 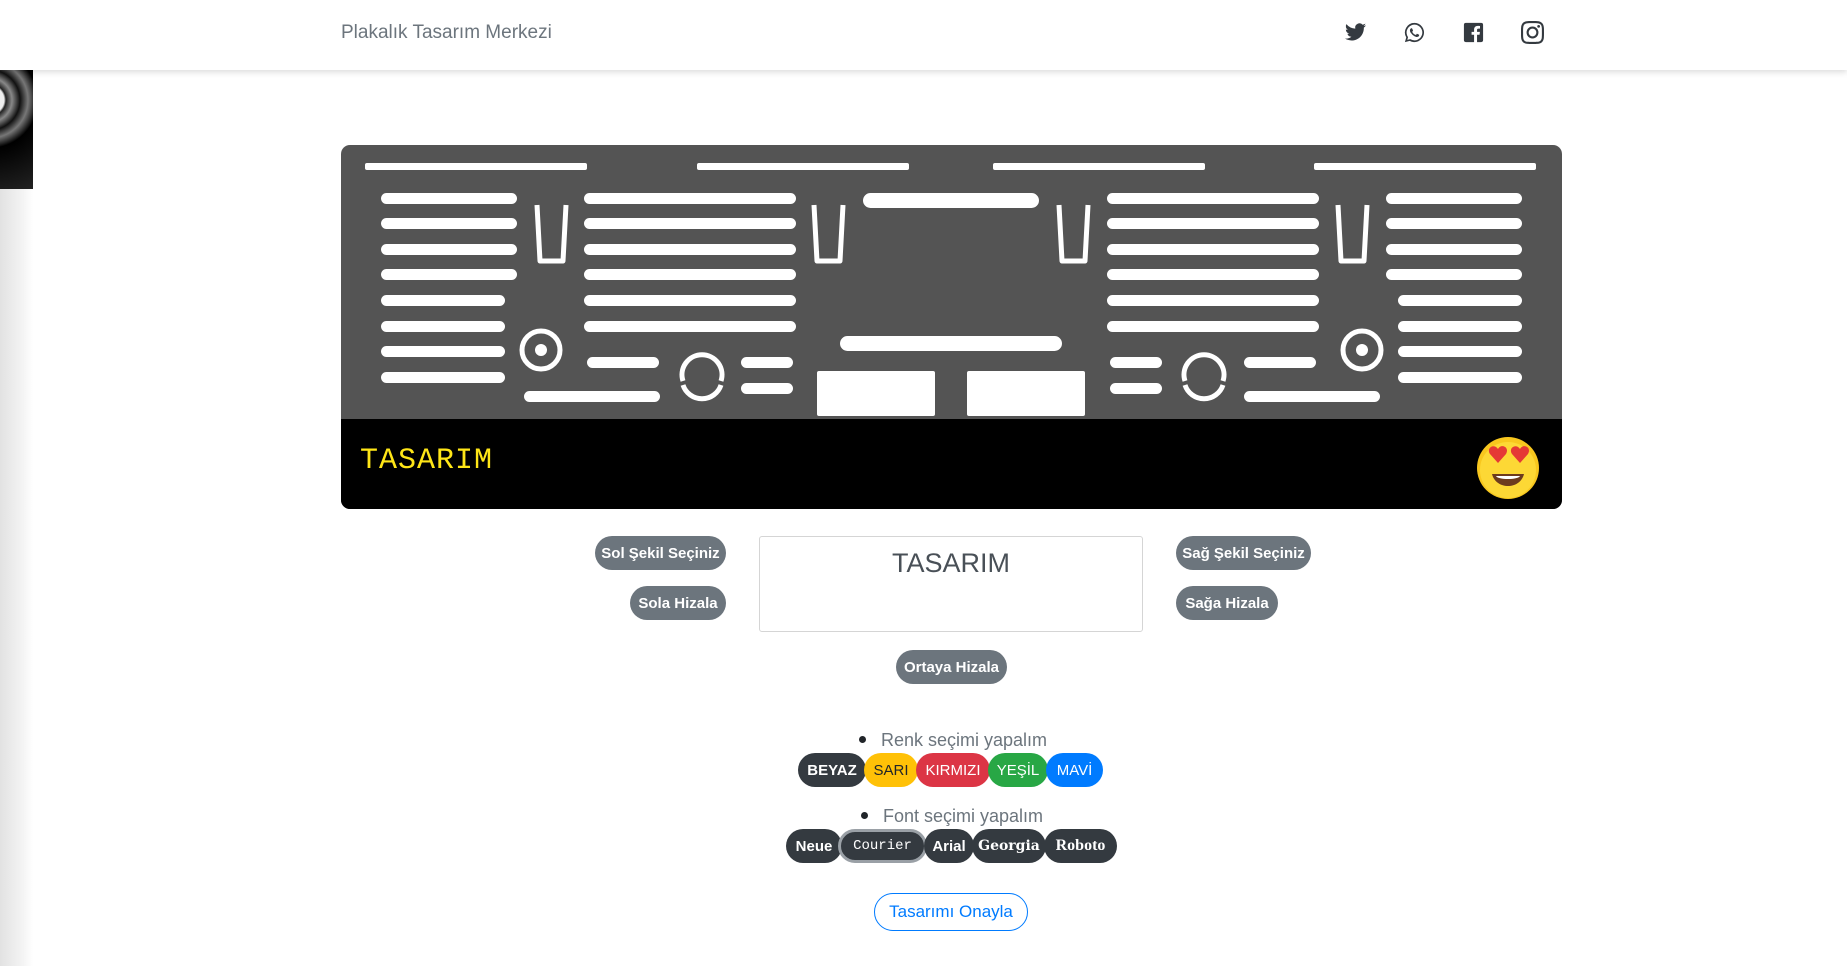 I want to click on facebook-icon, so click(x=1473, y=32).